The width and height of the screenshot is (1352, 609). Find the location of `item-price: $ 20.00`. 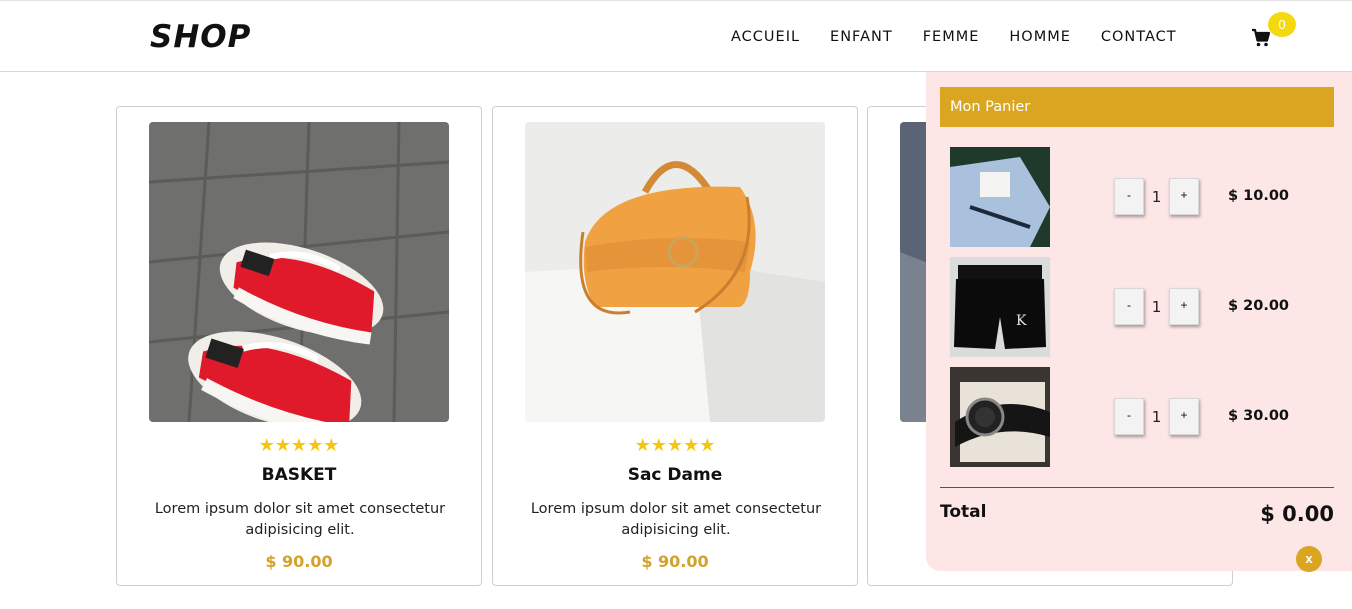

item-price: $ 20.00 is located at coordinates (1259, 306).